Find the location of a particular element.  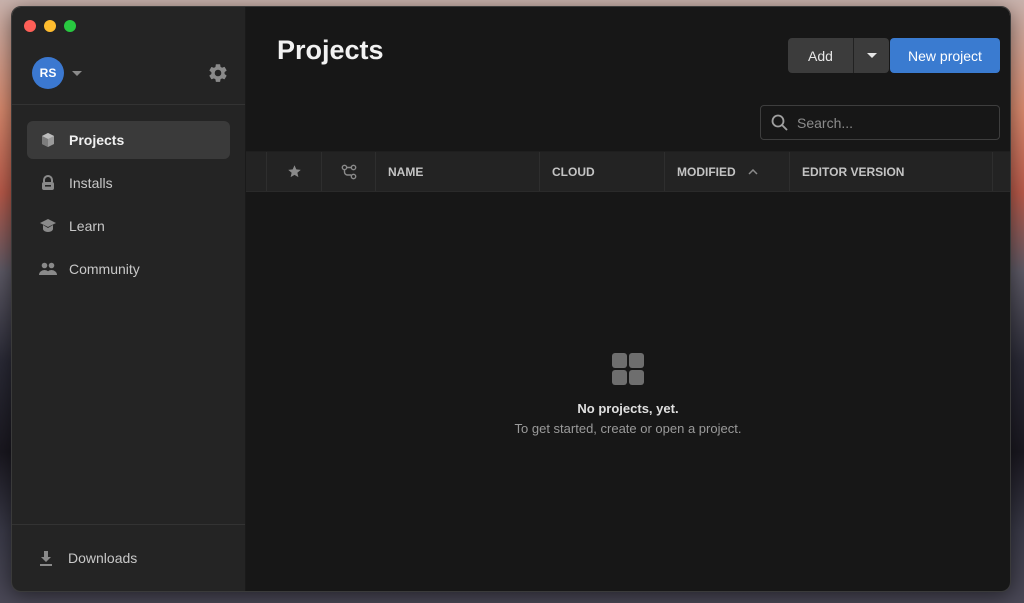

sidebar-nav: Projects Installs Learn Community is located at coordinates (128, 207).